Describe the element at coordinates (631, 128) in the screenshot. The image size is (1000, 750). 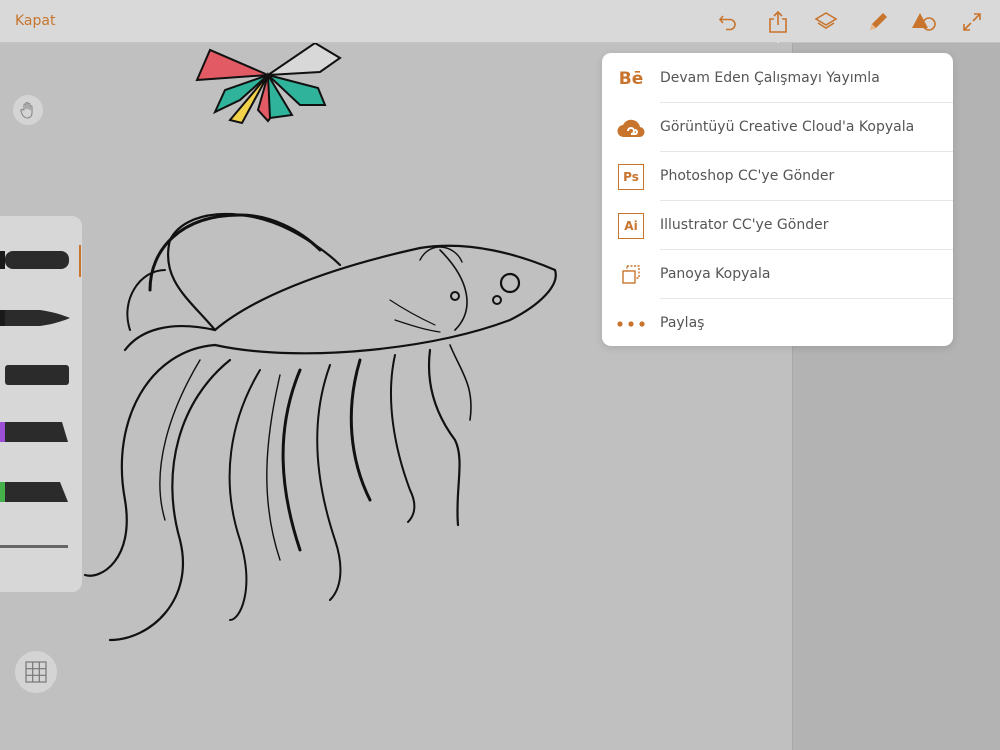
I see `creative-cloud-icon` at that location.